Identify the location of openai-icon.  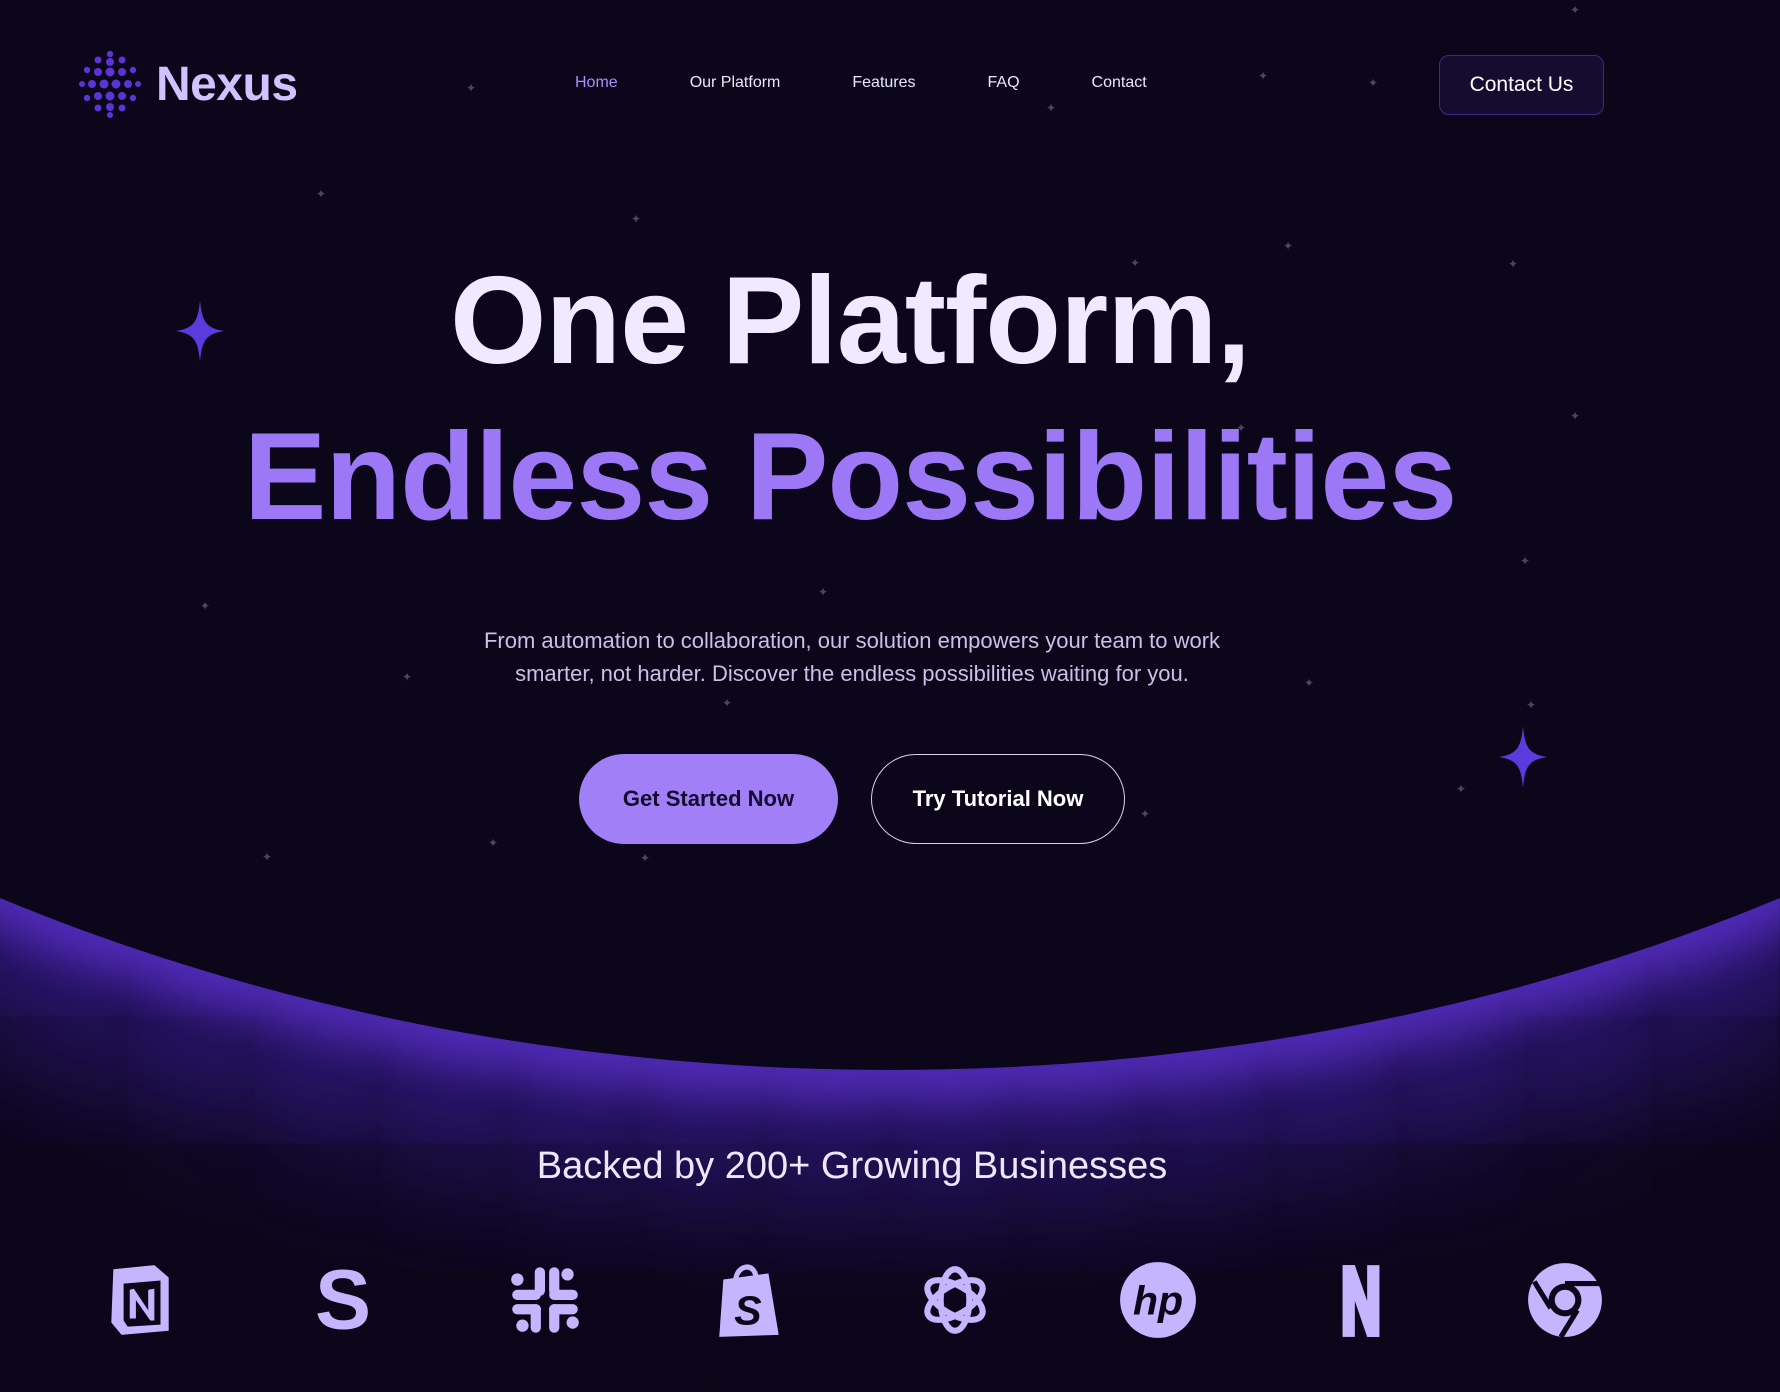
(955, 1300).